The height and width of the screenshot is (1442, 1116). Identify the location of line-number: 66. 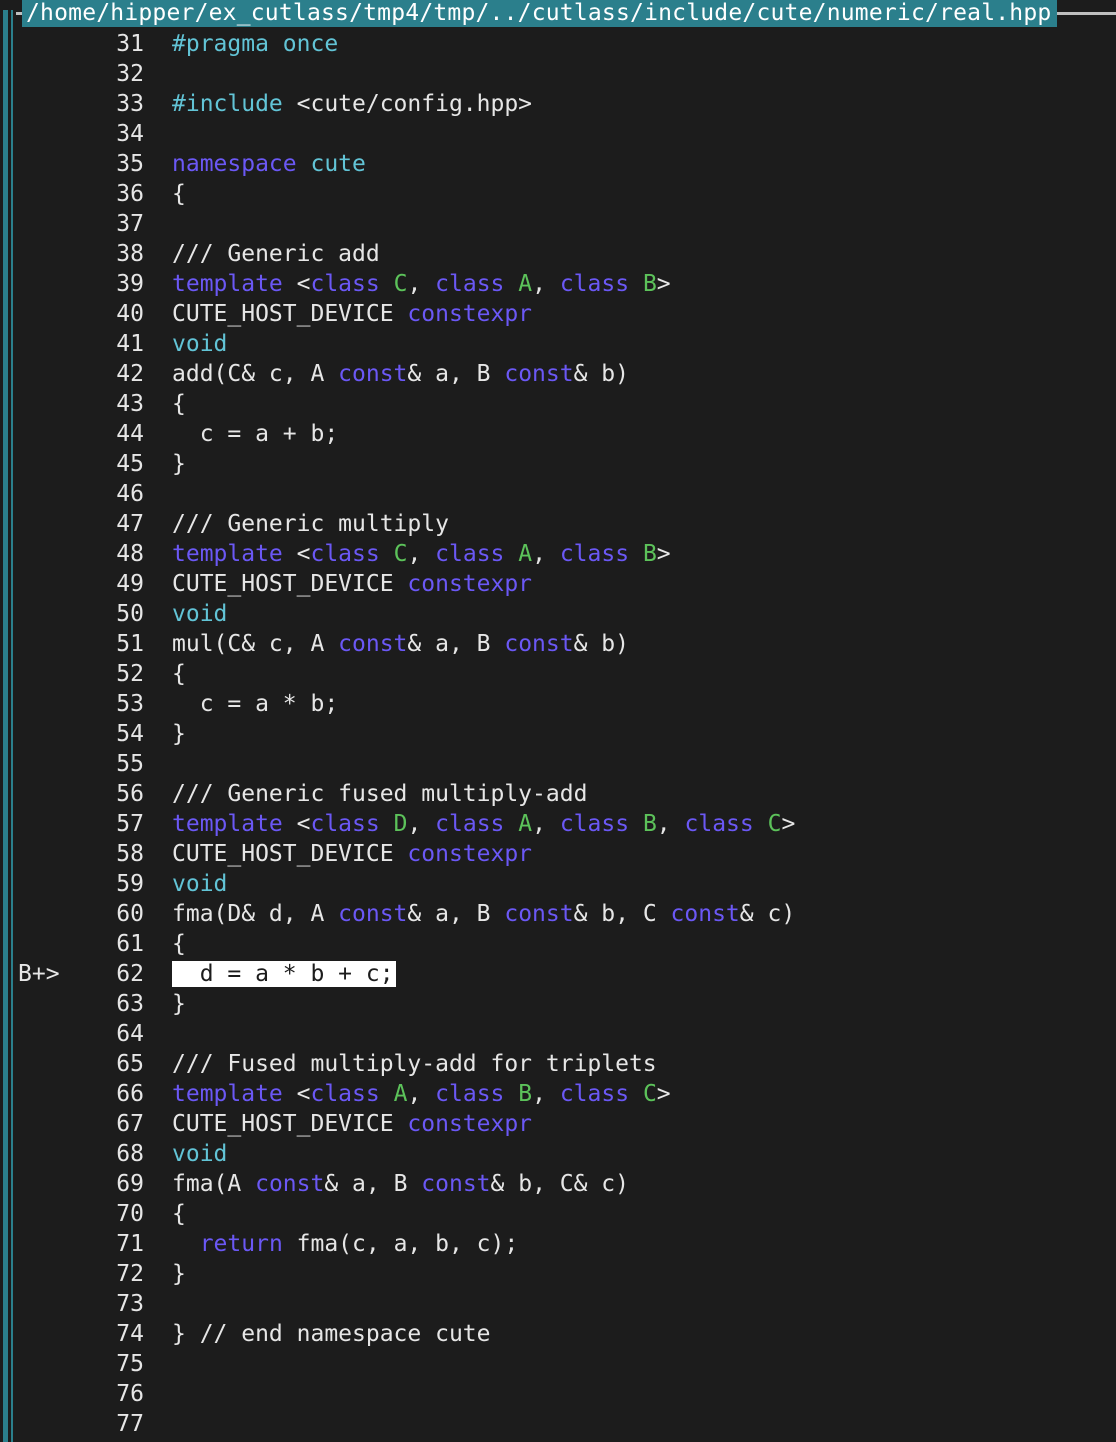
(130, 1094).